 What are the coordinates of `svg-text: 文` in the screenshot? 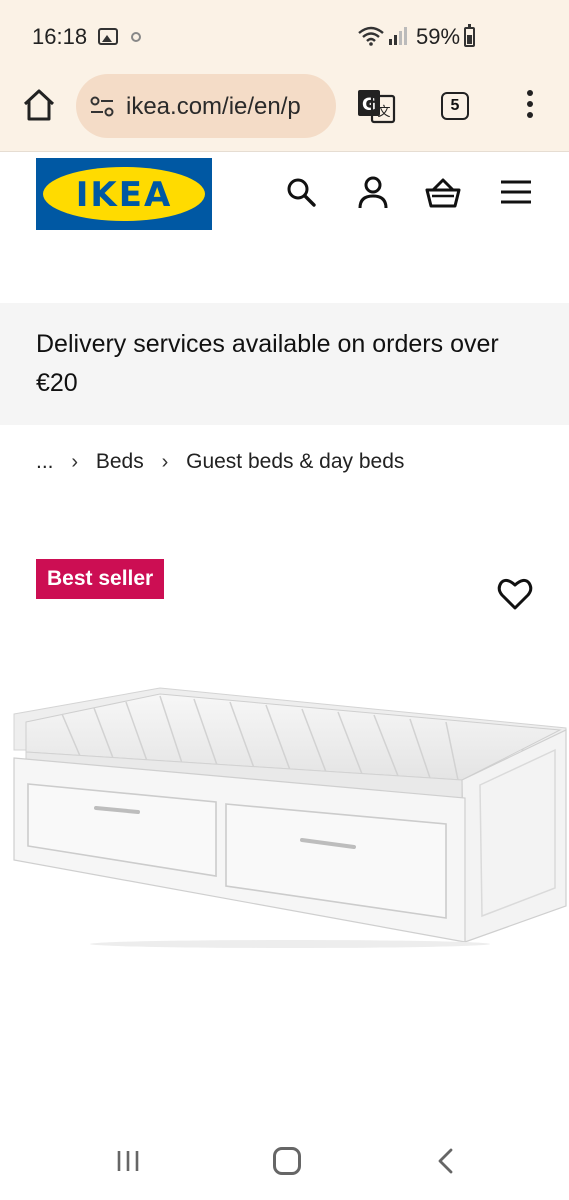 It's located at (383, 112).